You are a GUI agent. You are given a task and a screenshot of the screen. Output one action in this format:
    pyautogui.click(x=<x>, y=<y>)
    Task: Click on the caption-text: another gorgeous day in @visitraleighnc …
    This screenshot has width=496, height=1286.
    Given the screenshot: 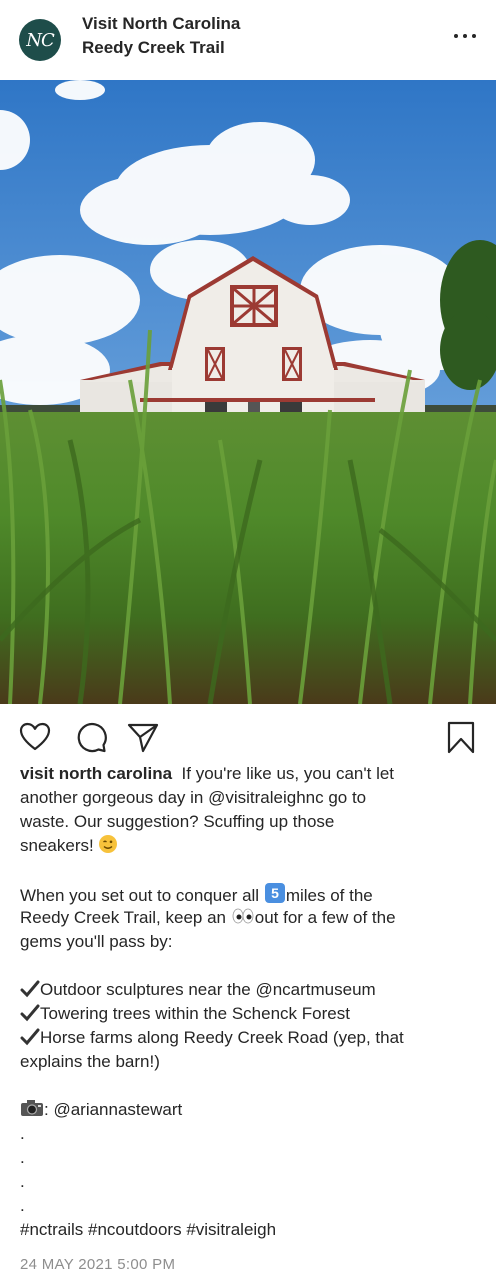 What is the action you would take?
    pyautogui.click(x=193, y=797)
    